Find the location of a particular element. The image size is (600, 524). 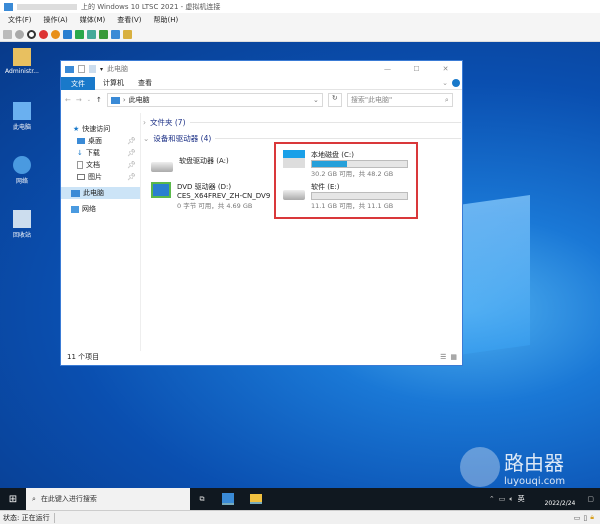

checkpoint-icon is located at coordinates (91, 34).